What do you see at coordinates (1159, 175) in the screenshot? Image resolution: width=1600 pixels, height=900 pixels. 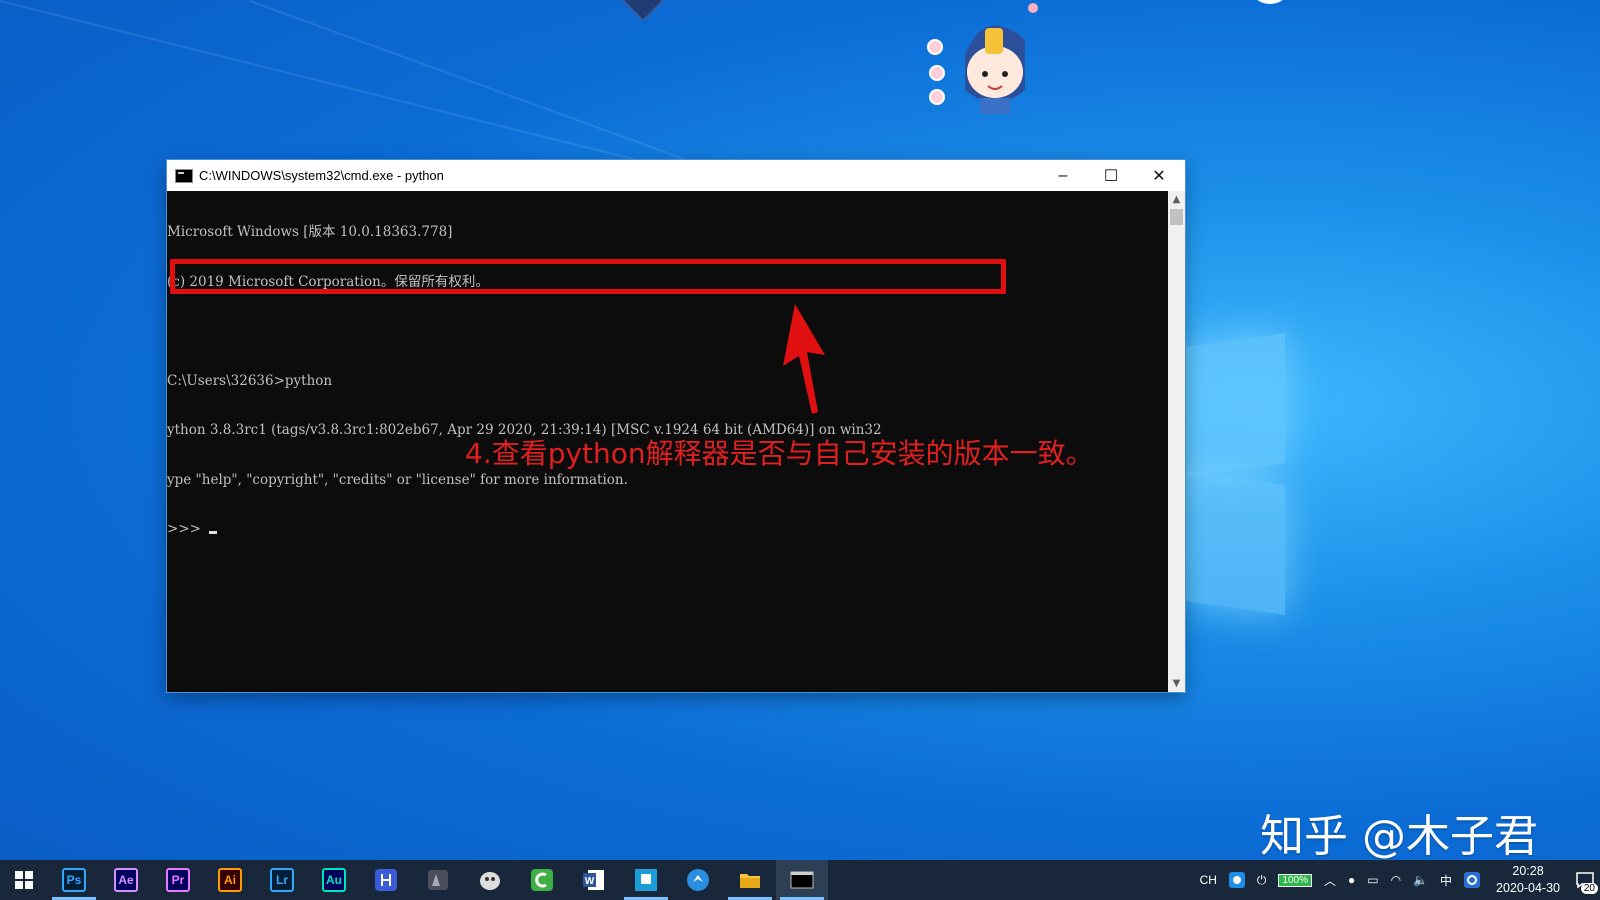 I see `close-button: ✕` at bounding box center [1159, 175].